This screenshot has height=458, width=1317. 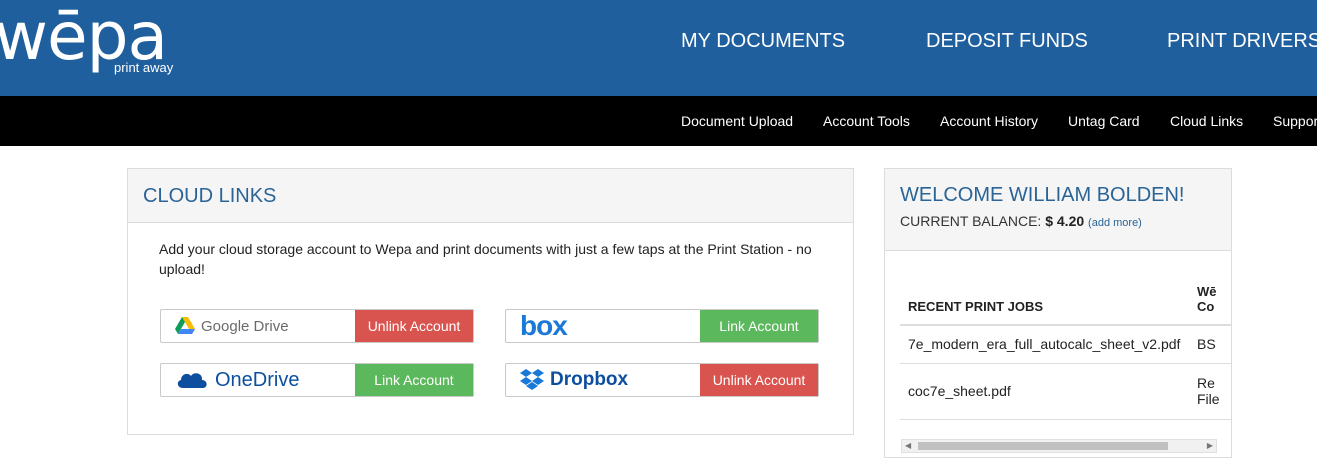 I want to click on jobs-col2-header: Wē Co, so click(x=1210, y=297).